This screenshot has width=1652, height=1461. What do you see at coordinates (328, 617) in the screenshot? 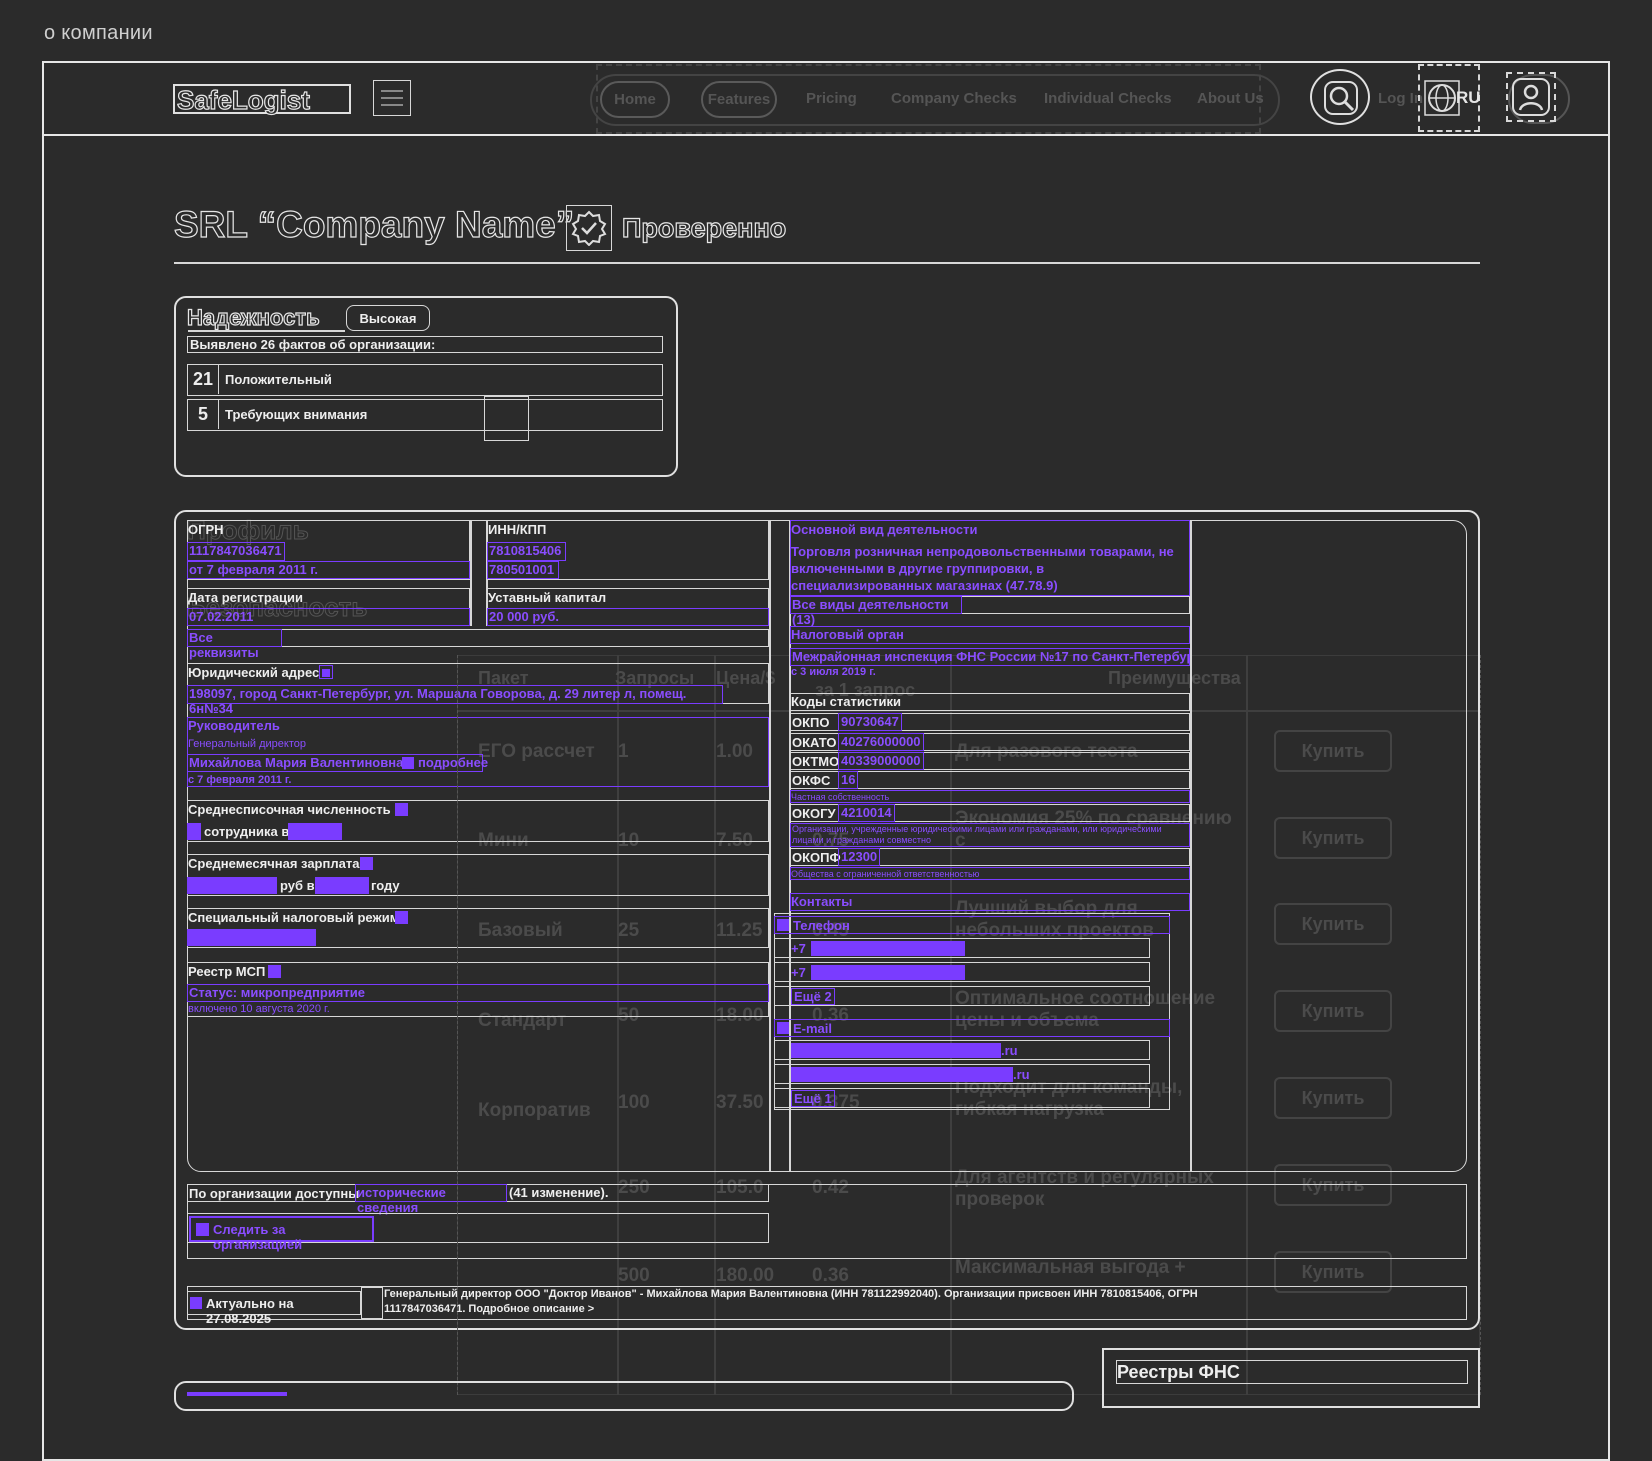
I see `reg-date-value: 07.02.2011` at bounding box center [328, 617].